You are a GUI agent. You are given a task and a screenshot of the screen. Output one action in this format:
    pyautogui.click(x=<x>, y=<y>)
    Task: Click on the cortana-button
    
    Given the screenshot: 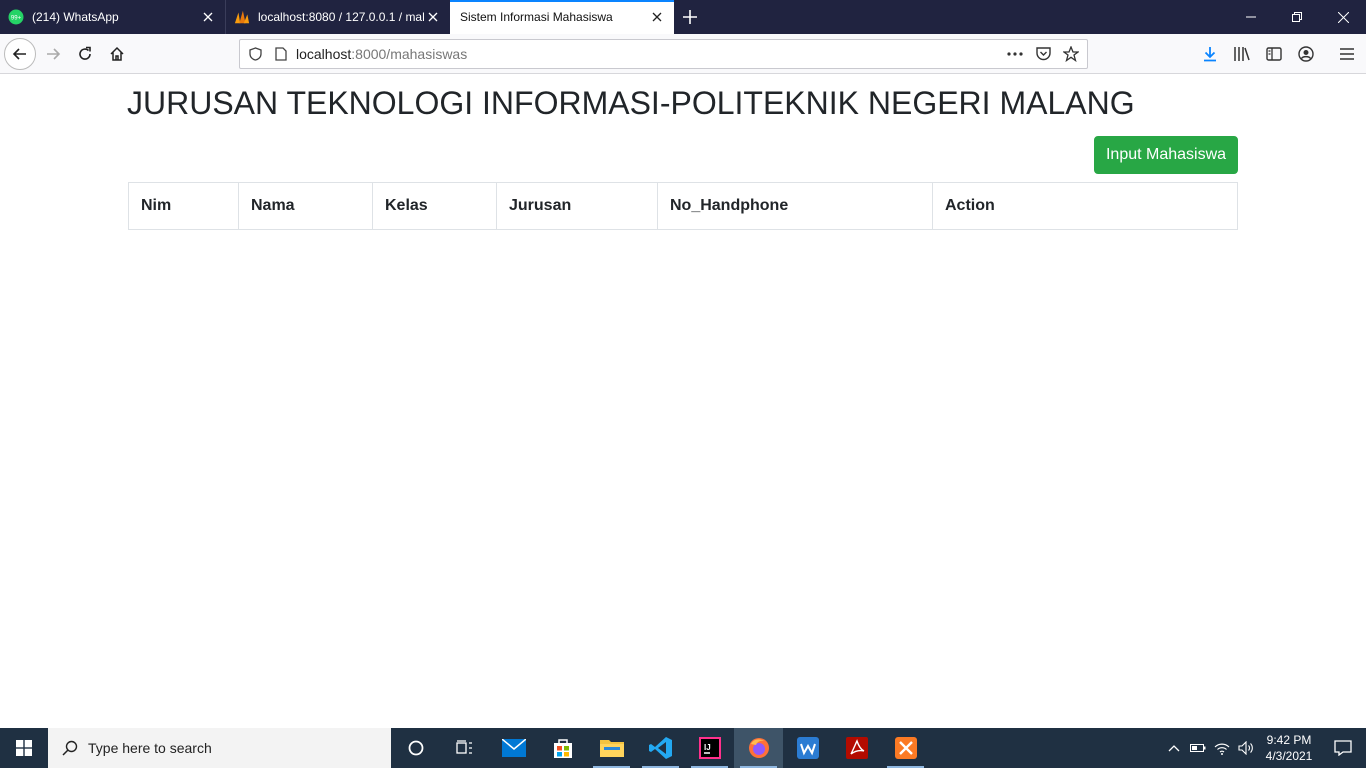 What is the action you would take?
    pyautogui.click(x=415, y=748)
    